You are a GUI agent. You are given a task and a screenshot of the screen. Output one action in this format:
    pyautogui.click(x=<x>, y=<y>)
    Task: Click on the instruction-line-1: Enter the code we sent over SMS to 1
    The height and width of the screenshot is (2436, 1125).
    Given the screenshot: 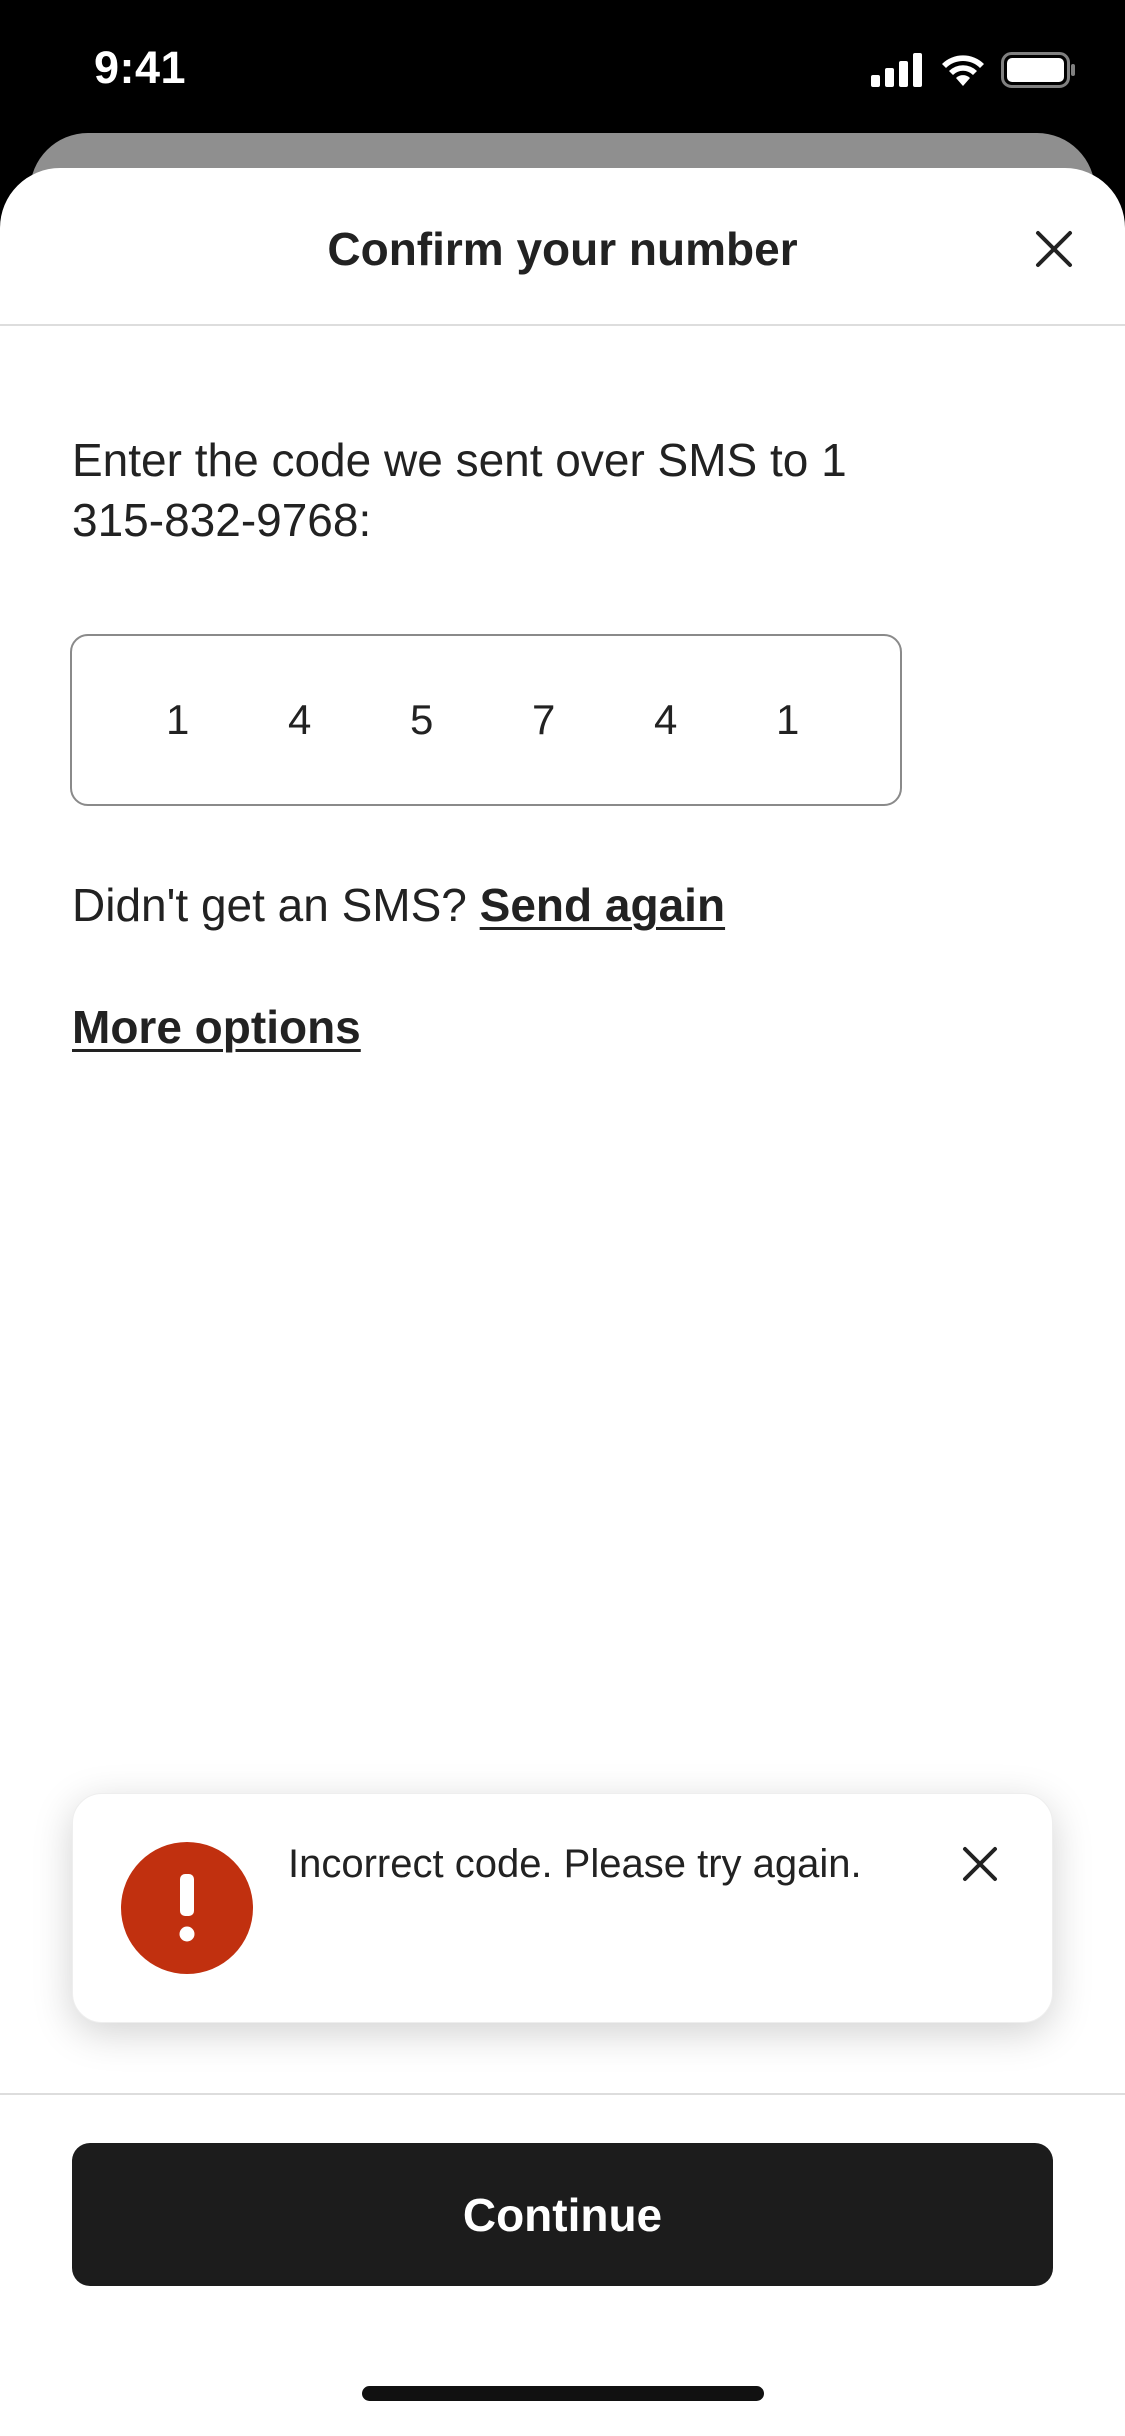 What is the action you would take?
    pyautogui.click(x=459, y=460)
    